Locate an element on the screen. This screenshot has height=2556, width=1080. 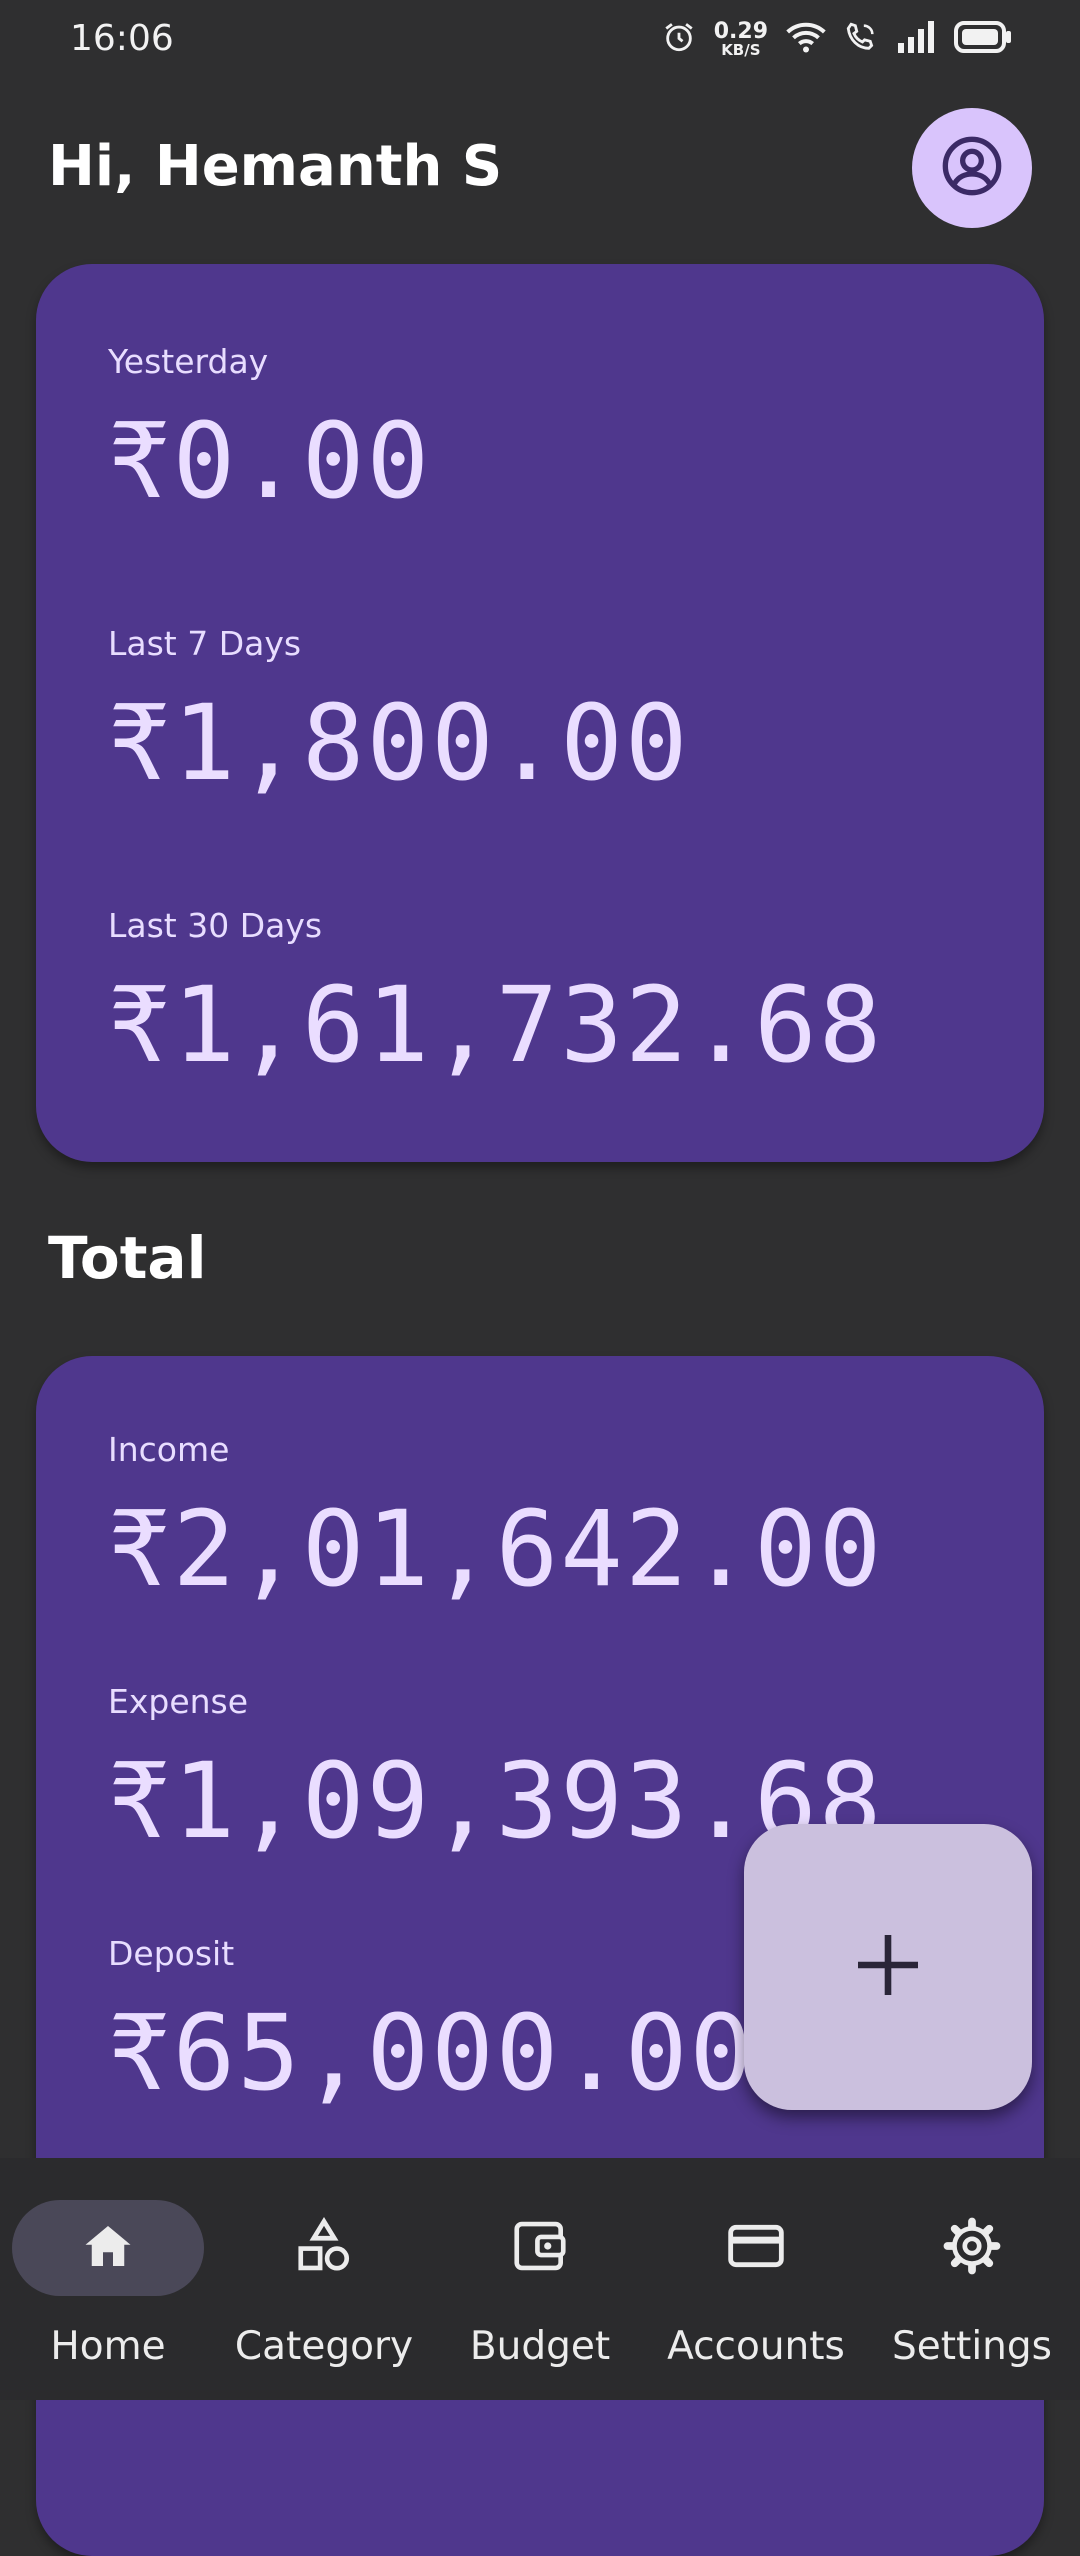
alarm-icon is located at coordinates (679, 39).